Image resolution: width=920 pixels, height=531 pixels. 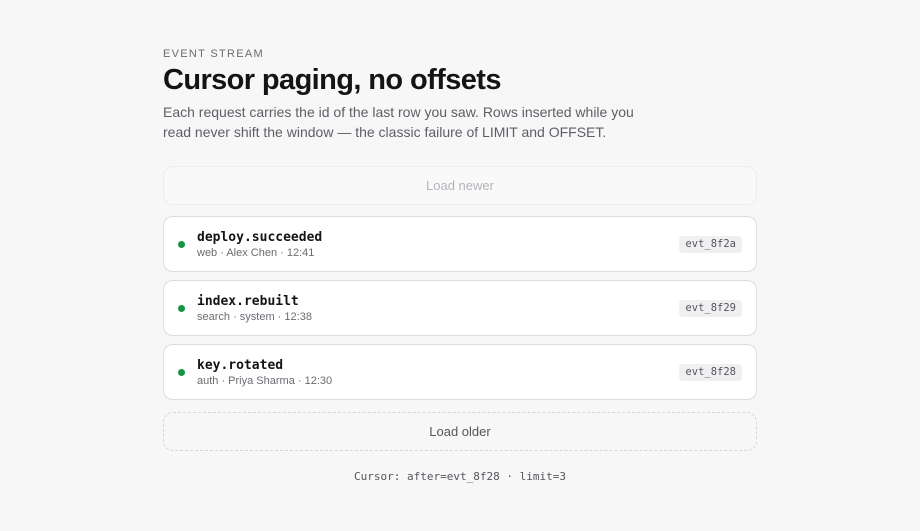 I want to click on load-older-button: Load older, so click(x=460, y=431).